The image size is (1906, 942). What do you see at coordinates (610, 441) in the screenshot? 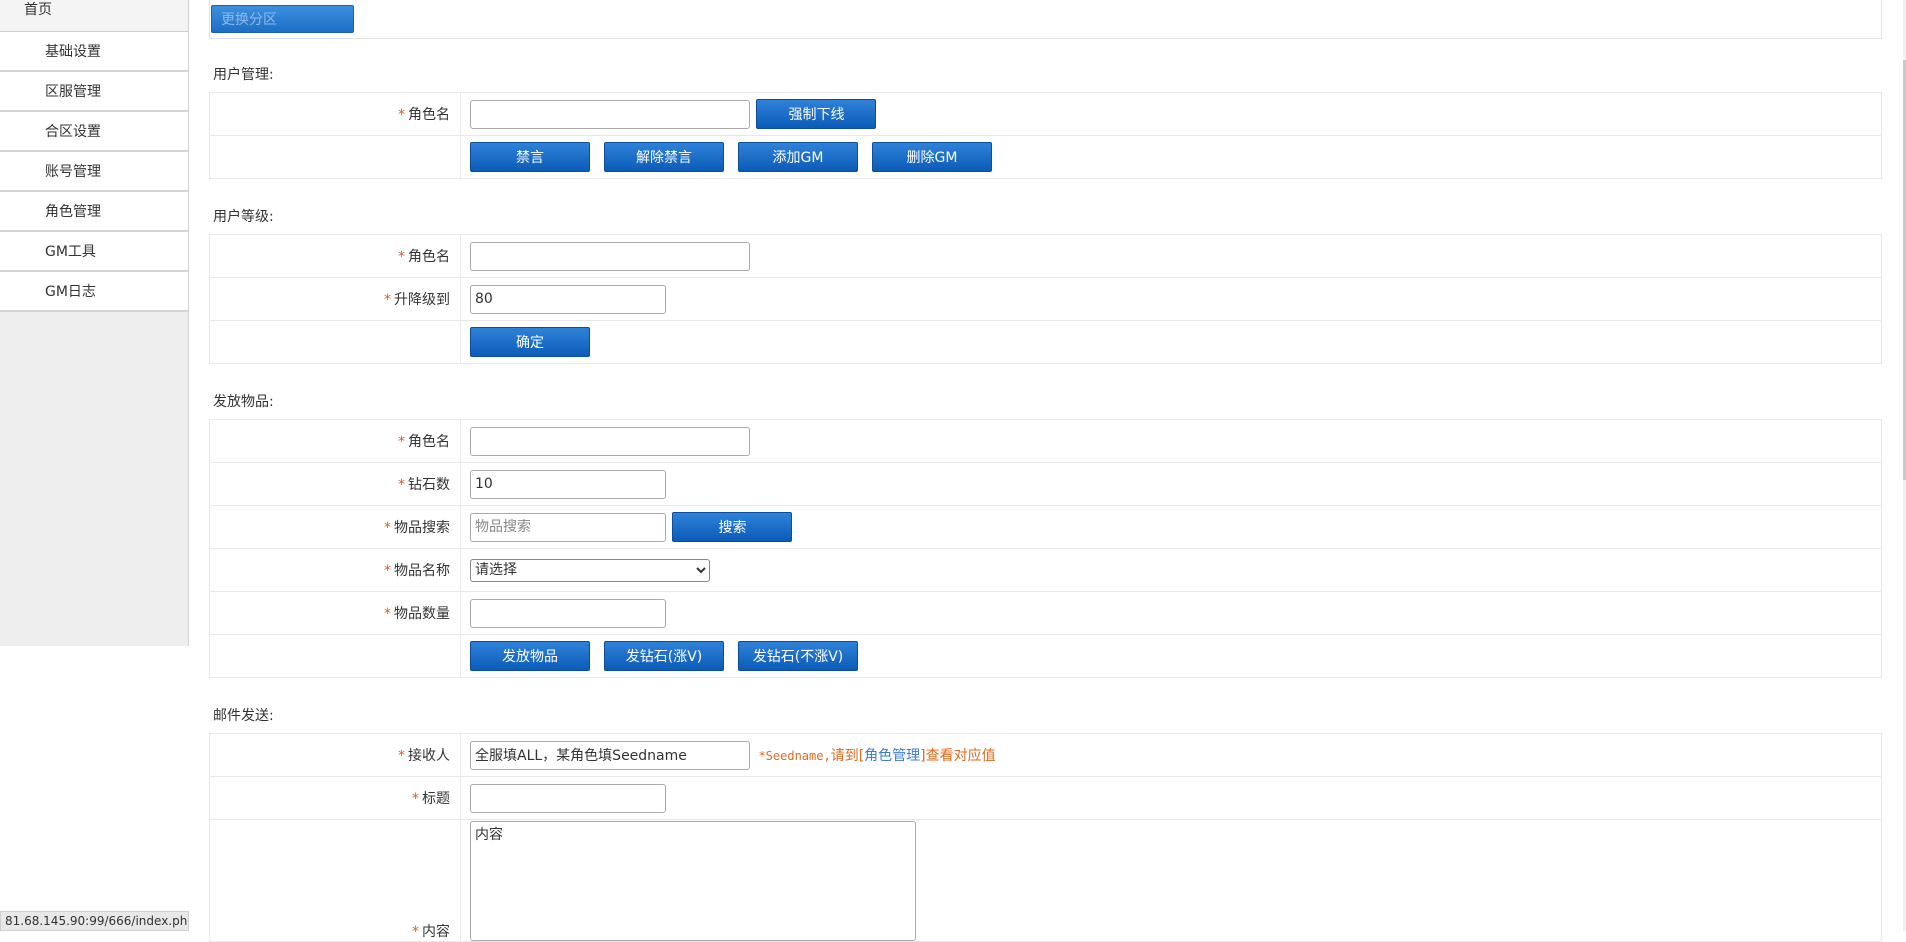
I see `items-role-input` at bounding box center [610, 441].